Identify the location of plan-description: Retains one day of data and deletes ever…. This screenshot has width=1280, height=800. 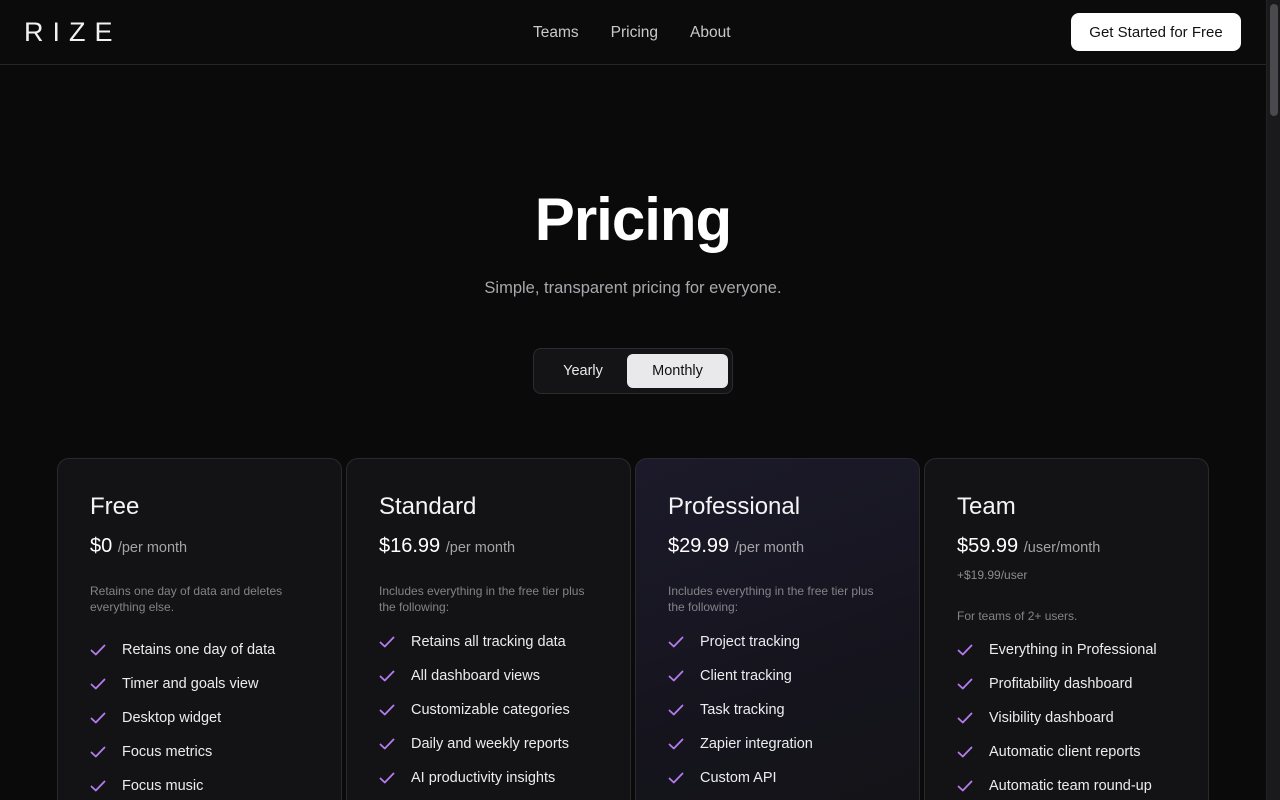
(186, 599).